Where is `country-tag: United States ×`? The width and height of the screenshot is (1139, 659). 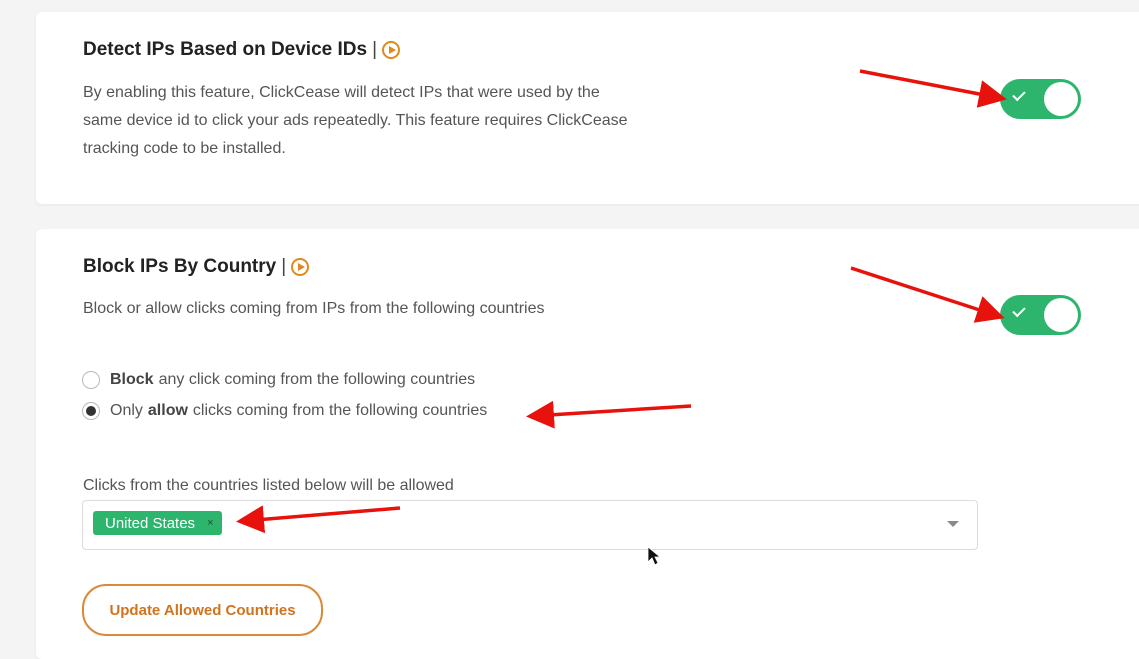 country-tag: United States × is located at coordinates (157, 523).